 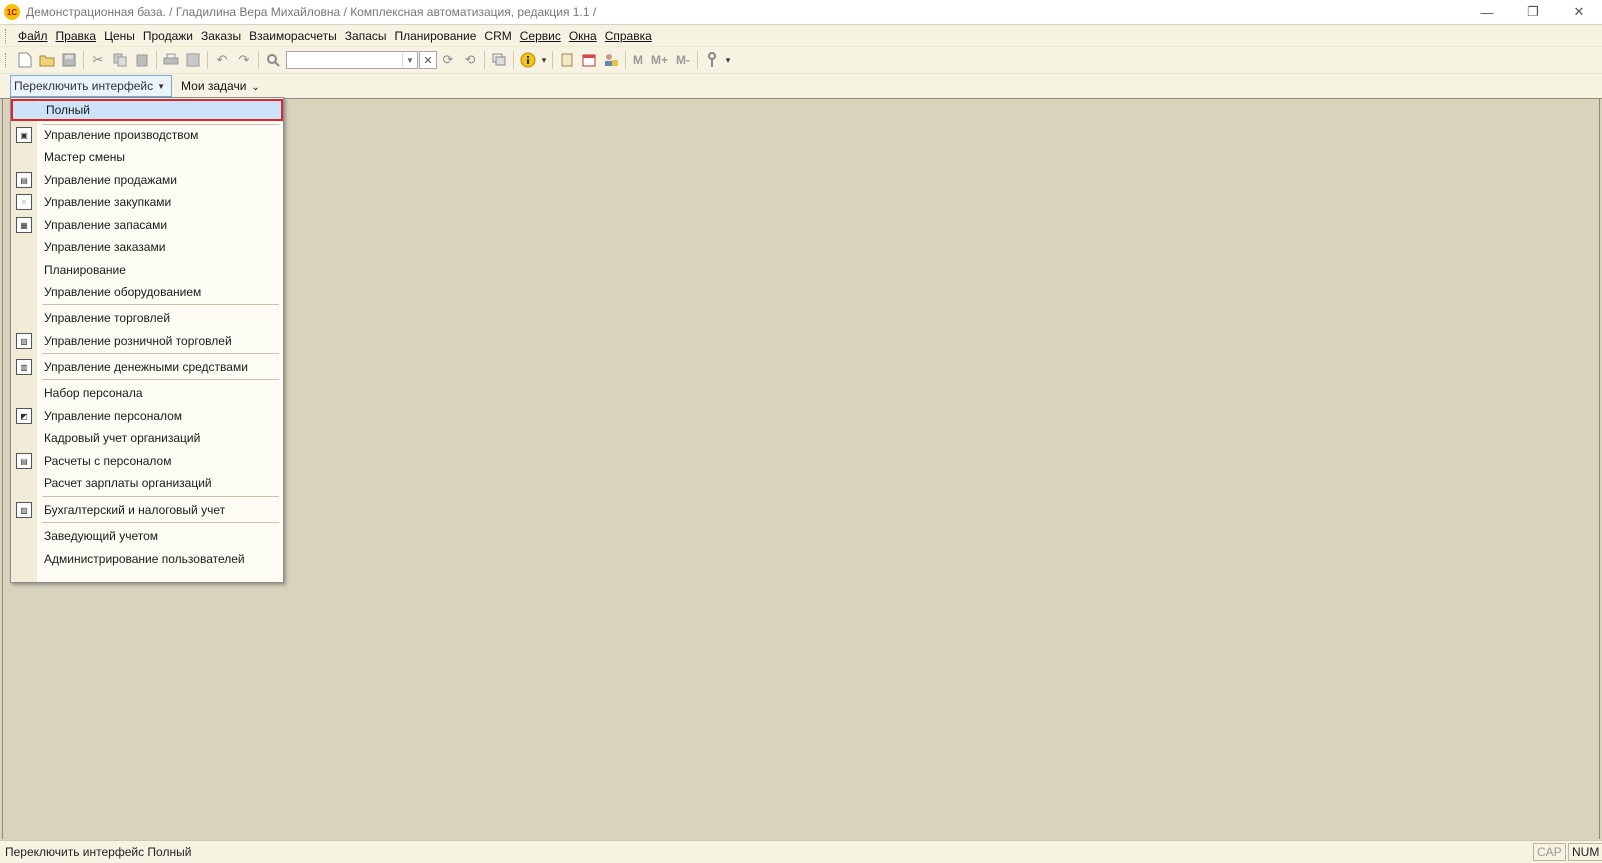 What do you see at coordinates (33, 36) in the screenshot?
I see `menu-file: Файл` at bounding box center [33, 36].